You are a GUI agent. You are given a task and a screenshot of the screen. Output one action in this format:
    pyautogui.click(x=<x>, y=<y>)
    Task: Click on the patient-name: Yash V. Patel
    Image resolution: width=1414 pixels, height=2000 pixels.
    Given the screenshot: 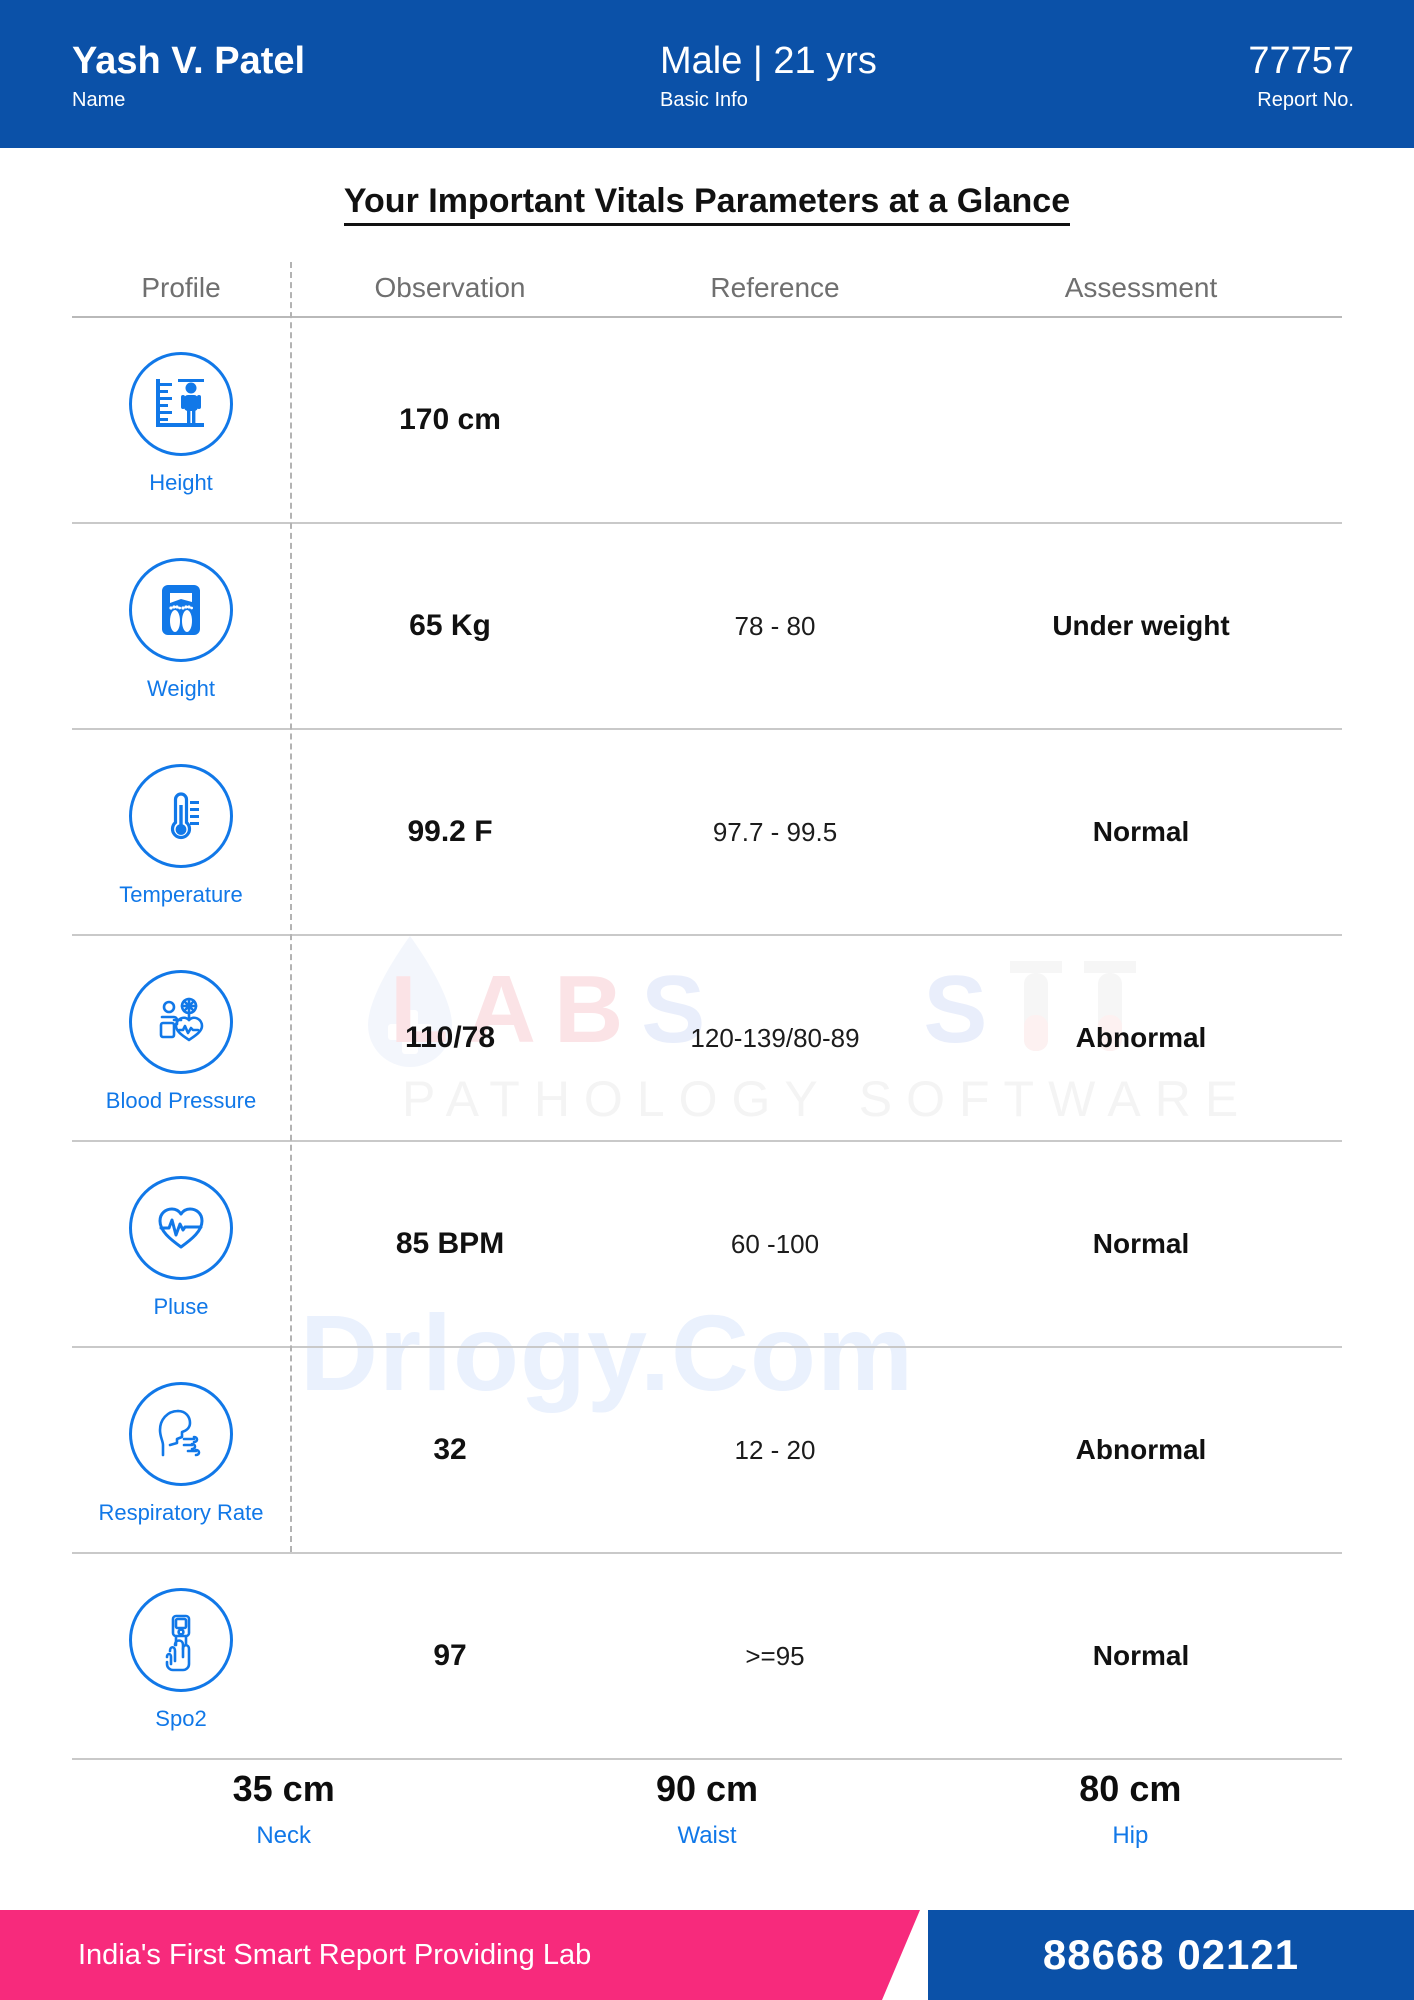 What is the action you would take?
    pyautogui.click(x=189, y=61)
    